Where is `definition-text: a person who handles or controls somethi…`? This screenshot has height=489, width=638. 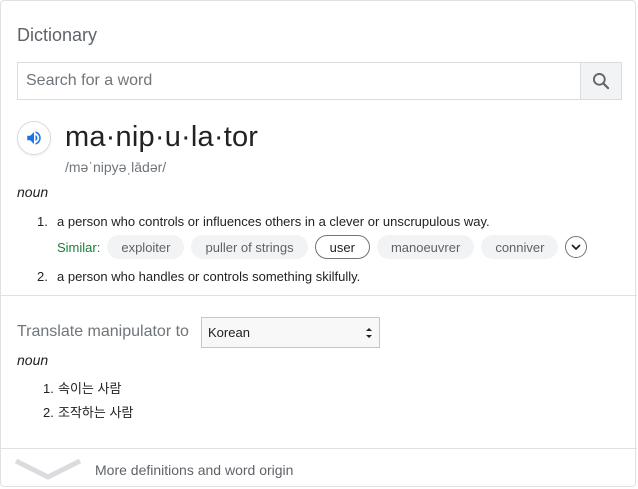
definition-text: a person who handles or controls somethi… is located at coordinates (209, 276).